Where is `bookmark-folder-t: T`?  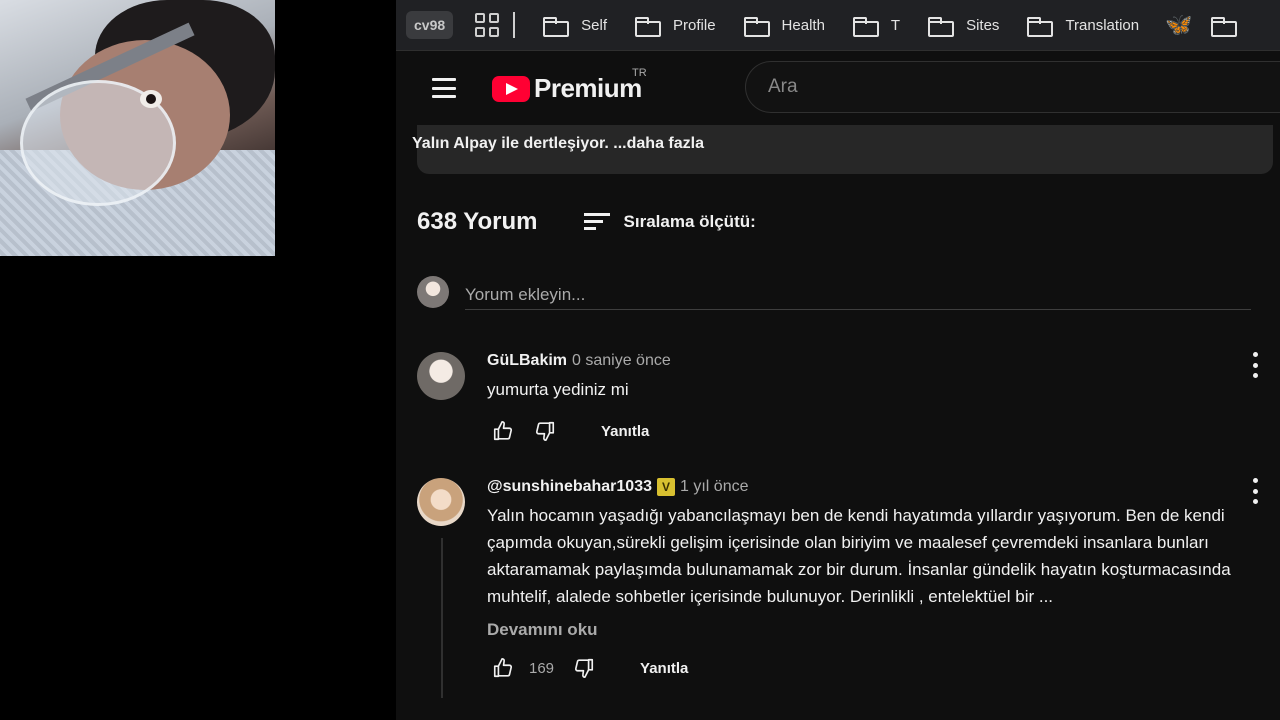 bookmark-folder-t: T is located at coordinates (876, 26).